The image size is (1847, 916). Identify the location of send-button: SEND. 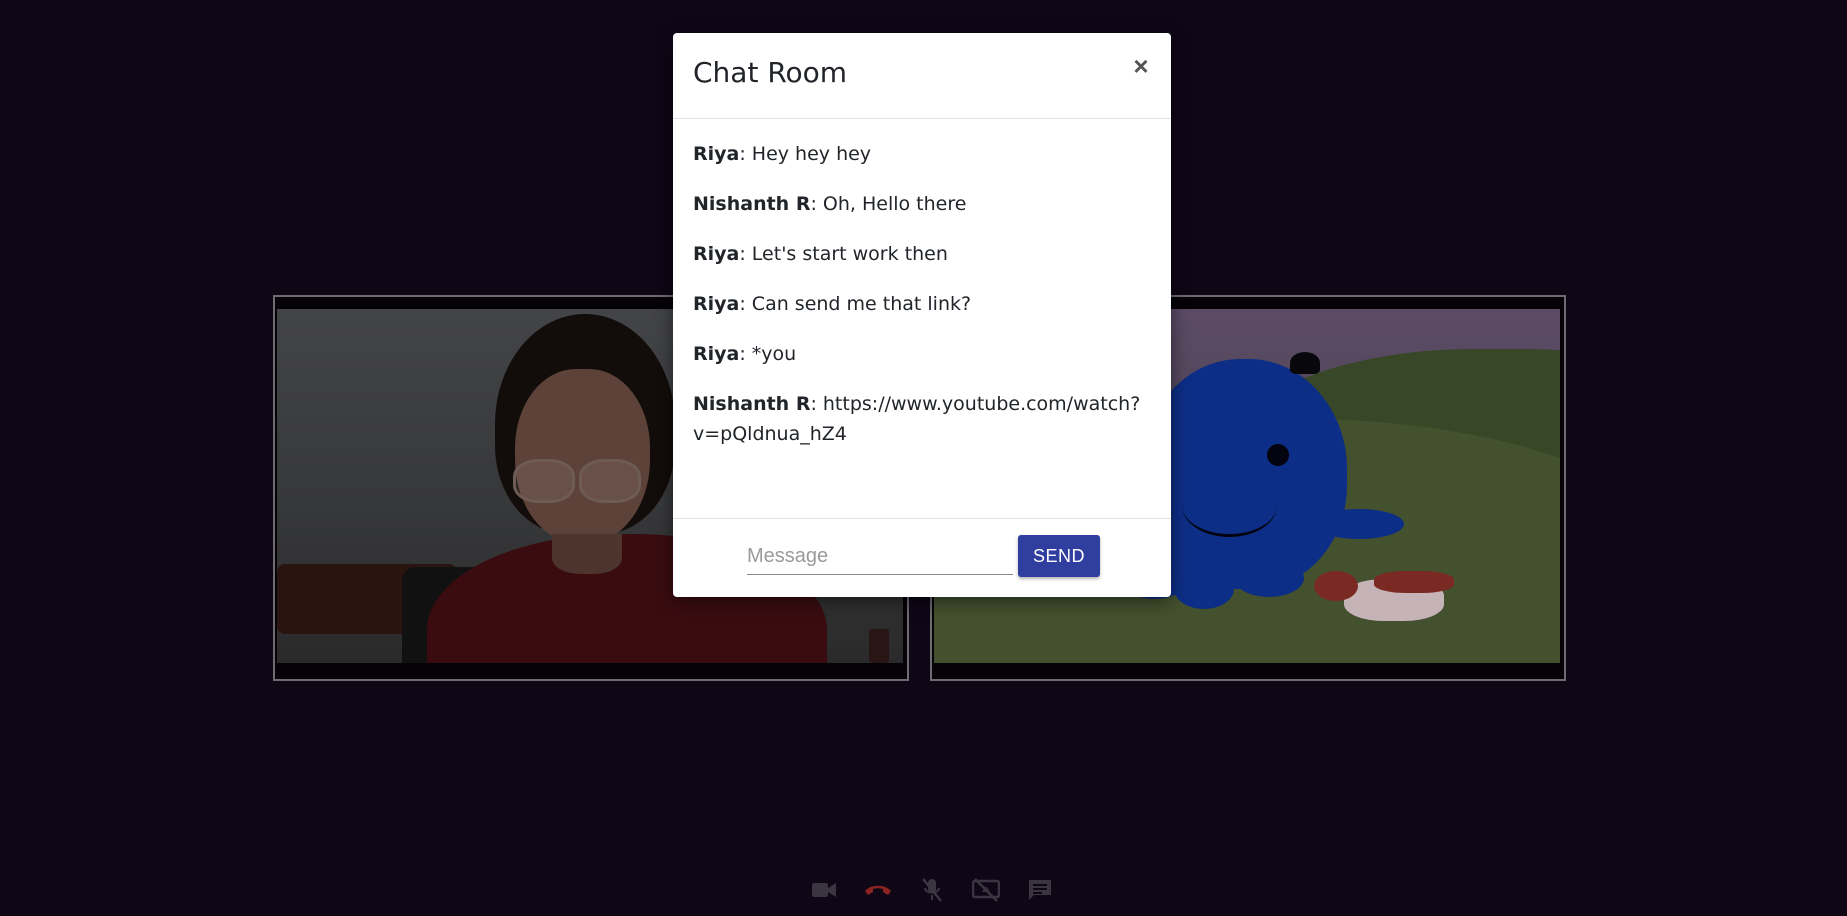
(1059, 556).